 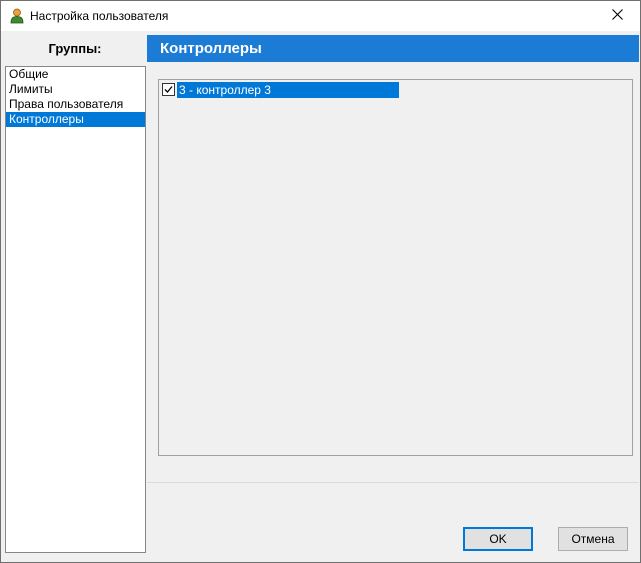 I want to click on group-item-controllers: Контроллеры, so click(x=75, y=119).